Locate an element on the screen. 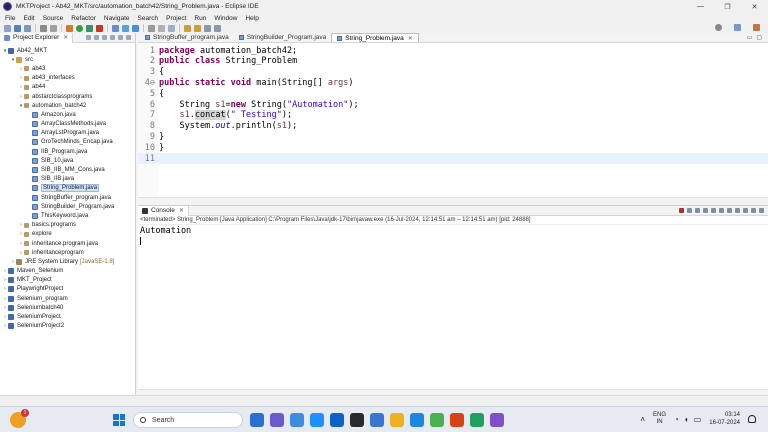 This screenshot has width=768, height=432. tree-item: SIB_10.java is located at coordinates (67, 160).